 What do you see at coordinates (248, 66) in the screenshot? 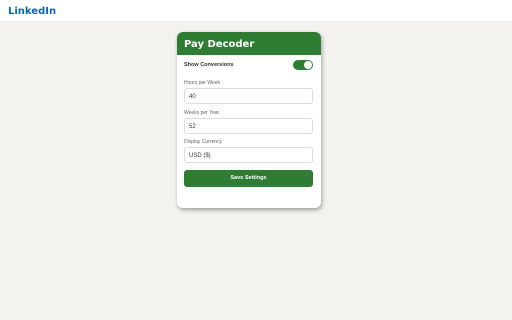
I see `show-conversions-row: Show Conversions` at bounding box center [248, 66].